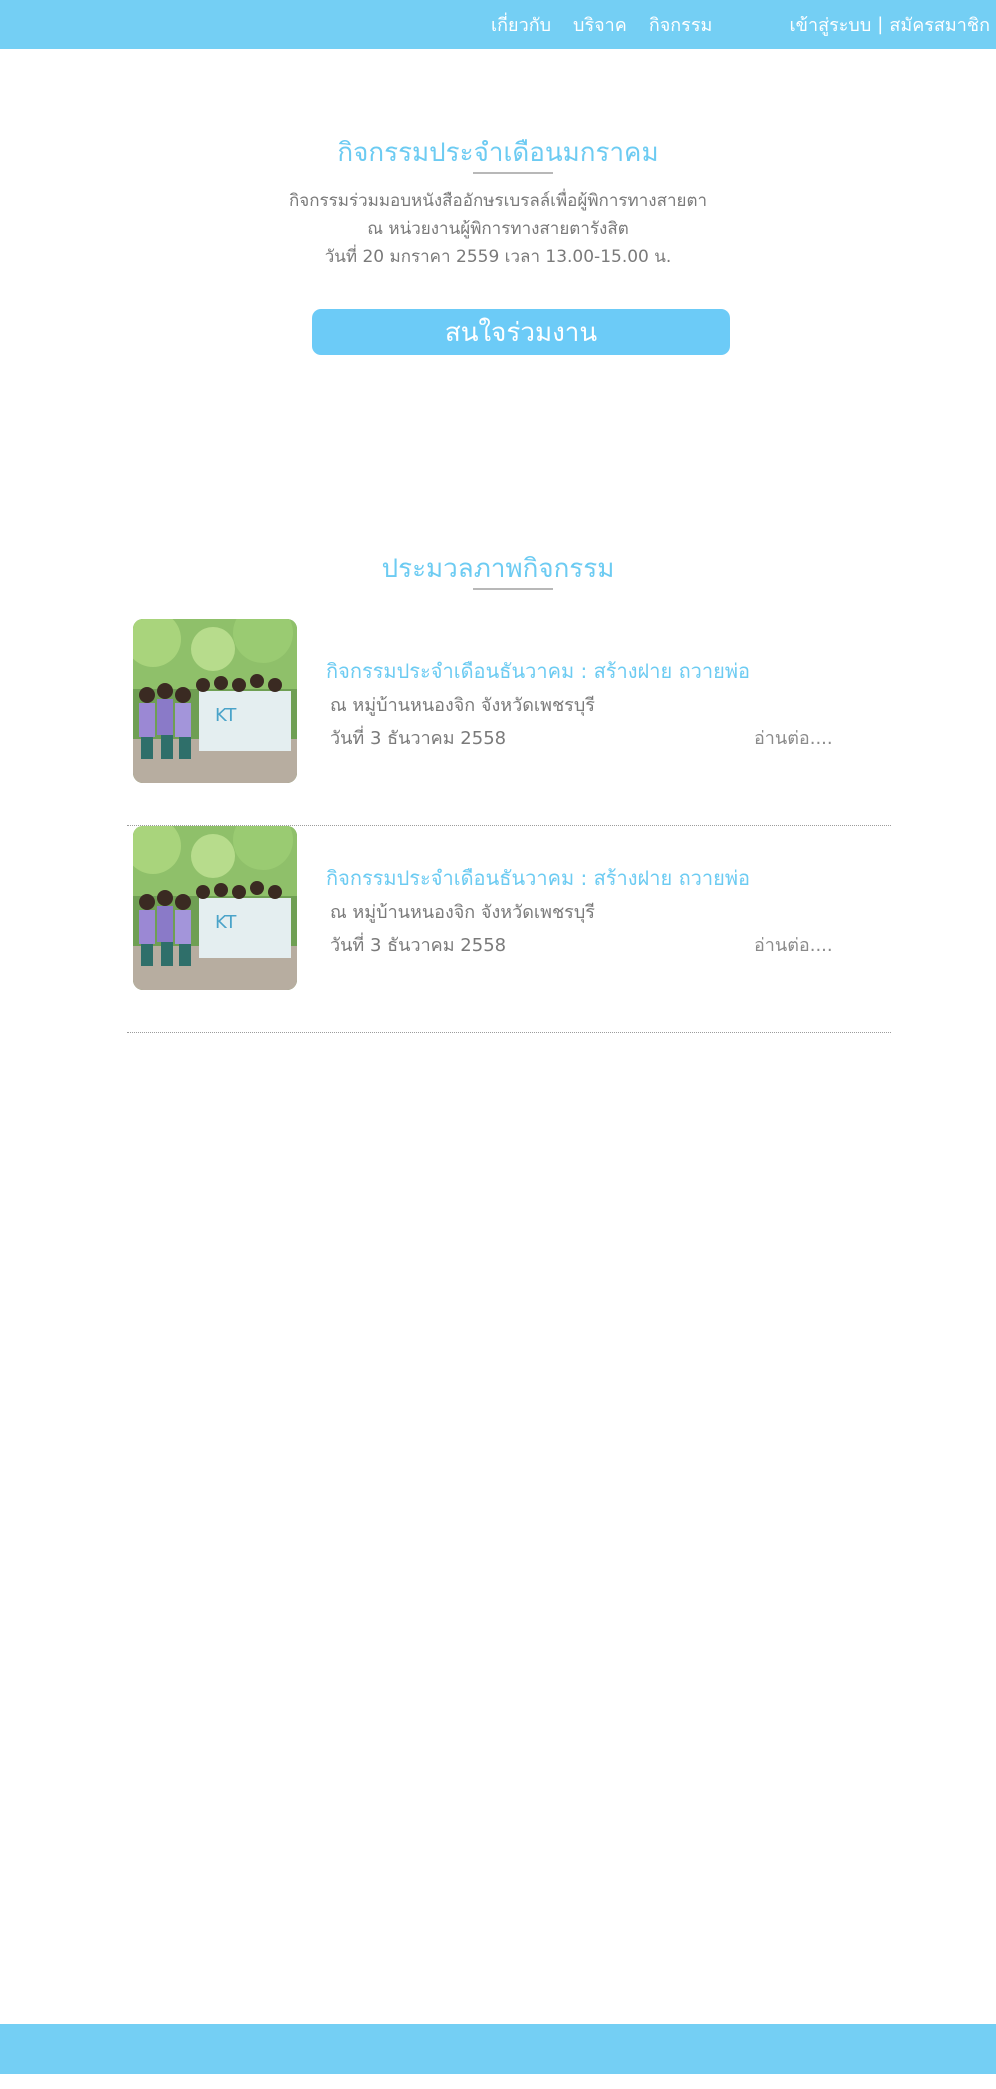 This screenshot has height=2089, width=996. Describe the element at coordinates (513, 589) in the screenshot. I see `gallery-title-underline` at that location.